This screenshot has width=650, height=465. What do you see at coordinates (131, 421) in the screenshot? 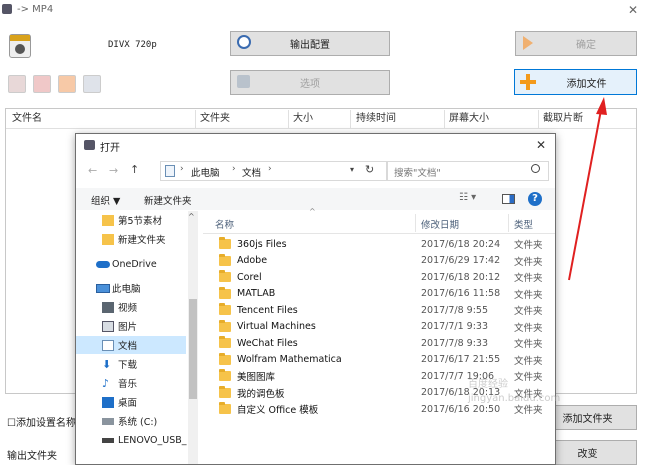
I see `nav-item-system-c: 系统 (C:)` at bounding box center [131, 421].